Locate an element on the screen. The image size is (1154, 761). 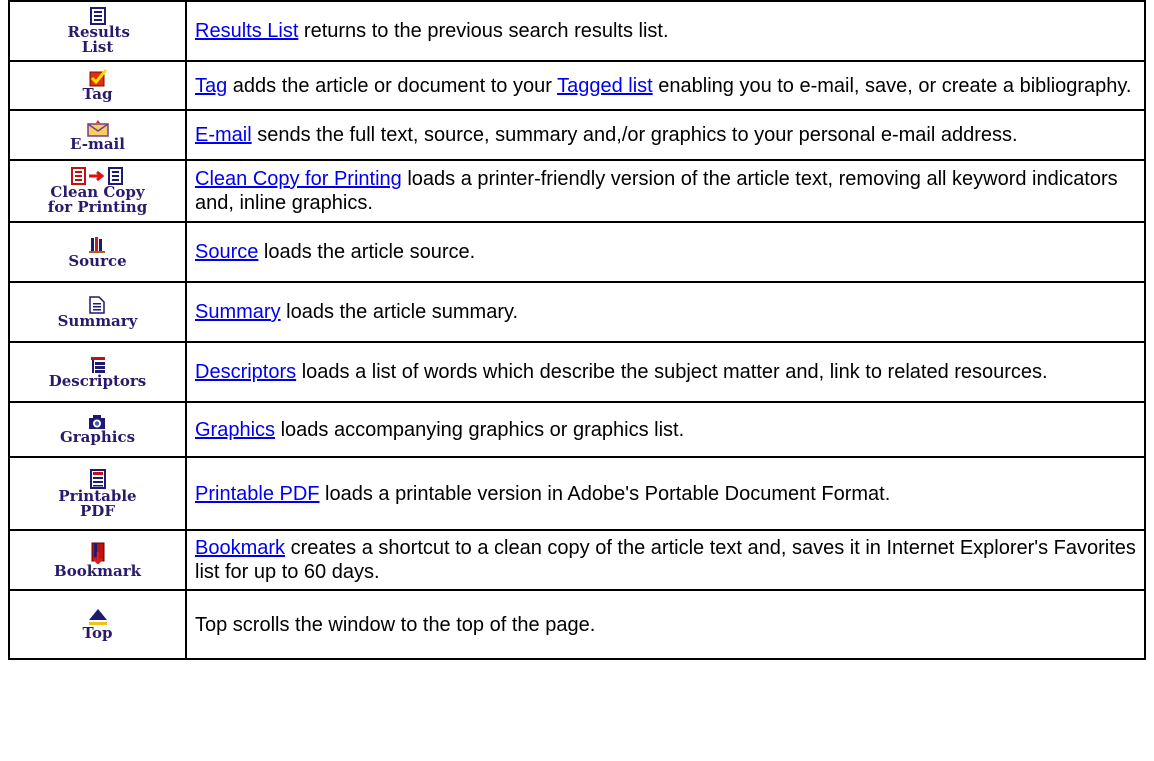
description-text: adds the article or document to your is located at coordinates (392, 85).